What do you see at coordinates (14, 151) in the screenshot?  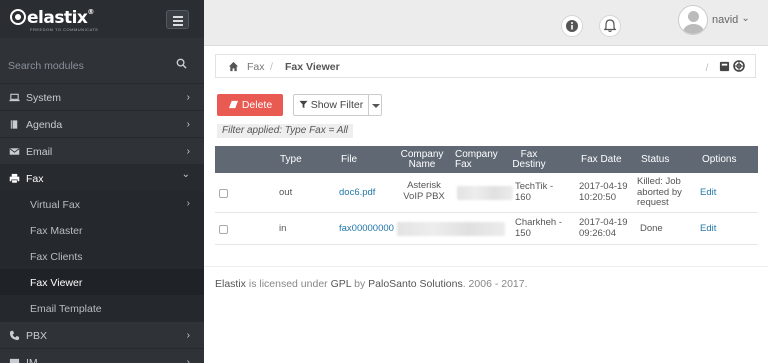 I see `envelope-icon` at bounding box center [14, 151].